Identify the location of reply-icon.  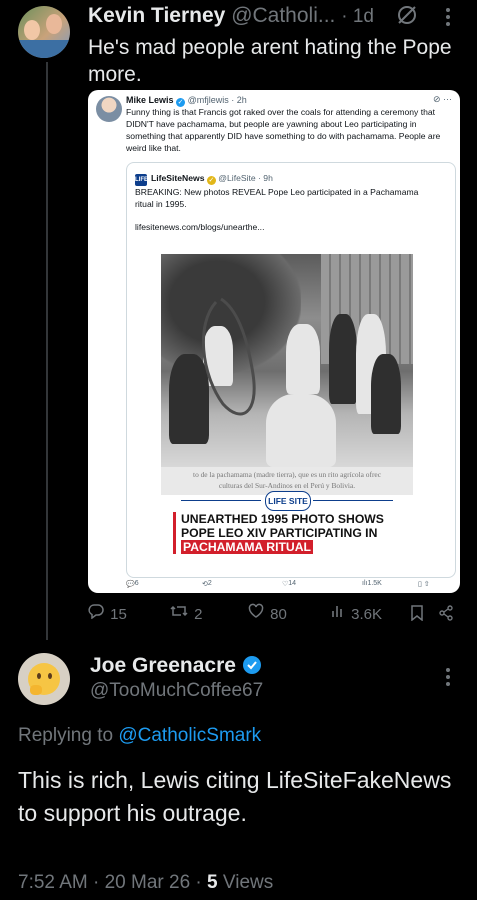
(96, 611).